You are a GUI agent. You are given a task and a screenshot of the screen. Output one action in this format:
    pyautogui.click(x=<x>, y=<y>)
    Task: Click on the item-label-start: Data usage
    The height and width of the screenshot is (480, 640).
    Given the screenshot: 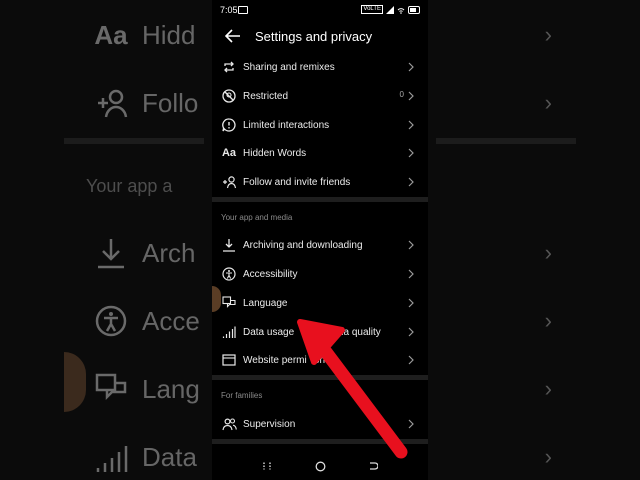 What is the action you would take?
    pyautogui.click(x=269, y=332)
    